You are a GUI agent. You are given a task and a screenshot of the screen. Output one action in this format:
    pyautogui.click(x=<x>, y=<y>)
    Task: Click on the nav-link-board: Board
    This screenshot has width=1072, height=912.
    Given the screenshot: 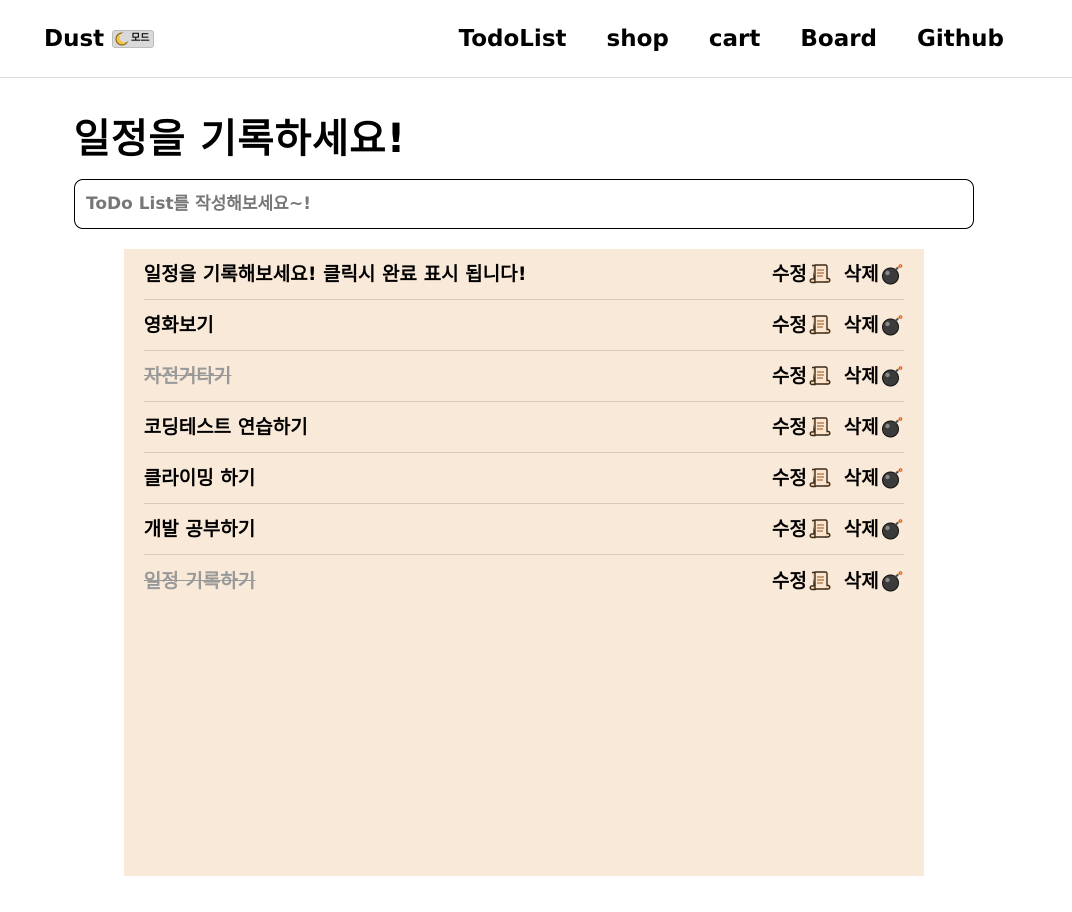 What is the action you would take?
    pyautogui.click(x=838, y=39)
    